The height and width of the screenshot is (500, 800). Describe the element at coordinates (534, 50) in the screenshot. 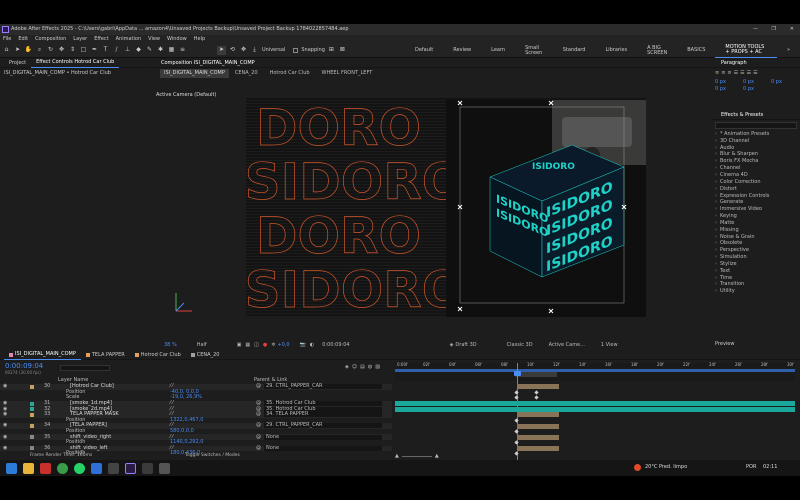

I see `workspace-small-screen: Small Screen` at that location.